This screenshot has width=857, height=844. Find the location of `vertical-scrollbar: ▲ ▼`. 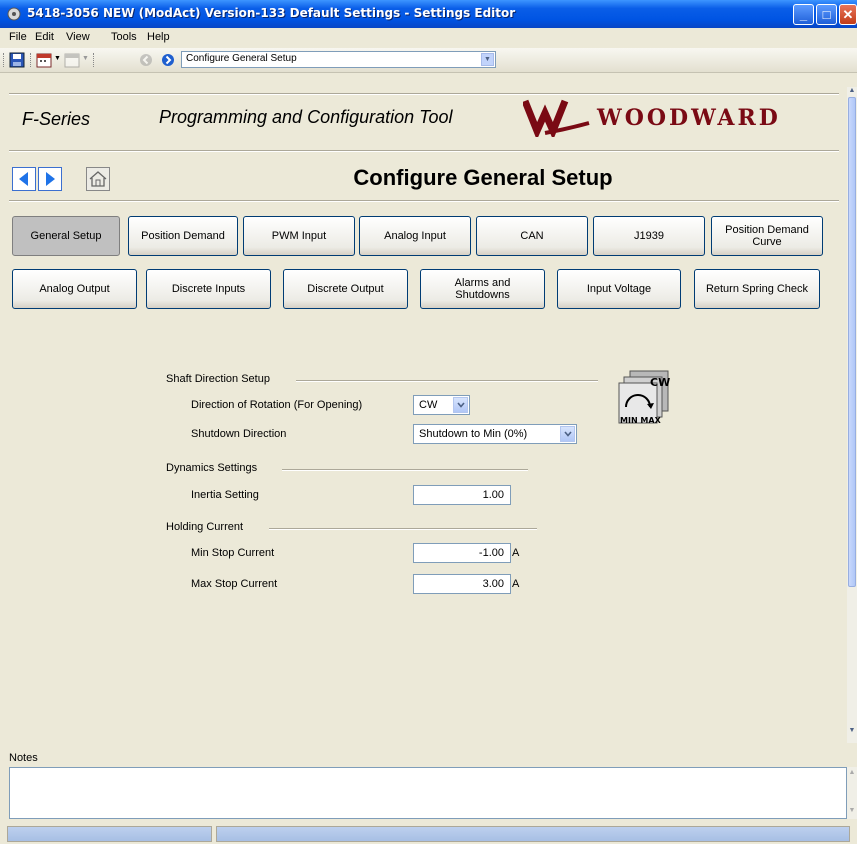

vertical-scrollbar: ▲ ▼ is located at coordinates (852, 415).